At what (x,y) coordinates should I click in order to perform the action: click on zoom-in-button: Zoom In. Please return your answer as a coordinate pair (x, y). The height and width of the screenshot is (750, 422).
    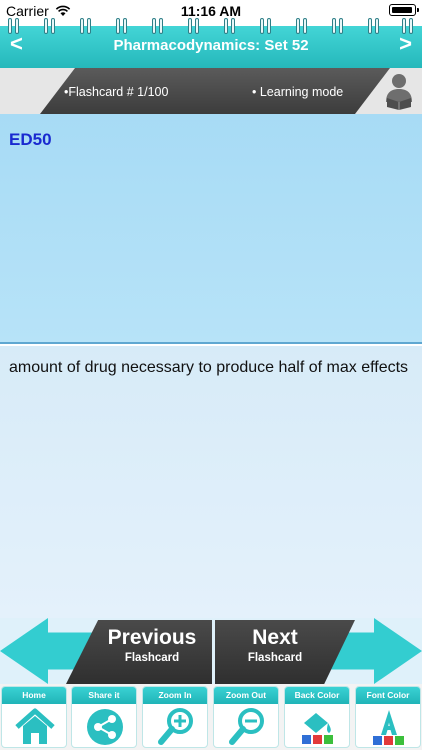
    Looking at the image, I should click on (175, 717).